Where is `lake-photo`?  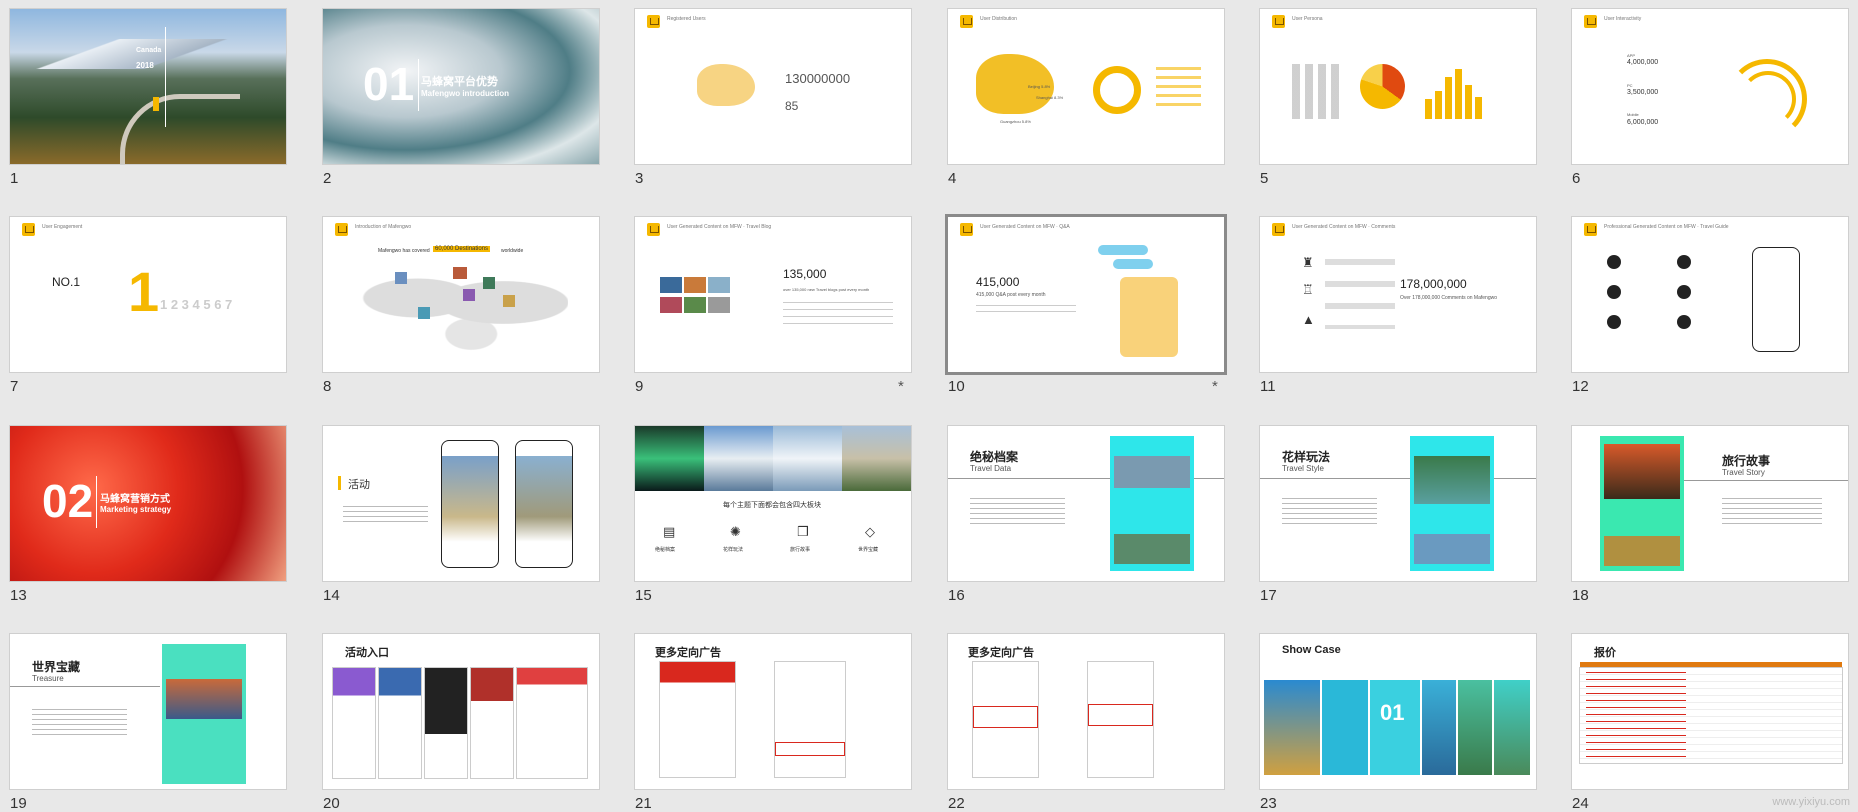
lake-photo is located at coordinates (1452, 549).